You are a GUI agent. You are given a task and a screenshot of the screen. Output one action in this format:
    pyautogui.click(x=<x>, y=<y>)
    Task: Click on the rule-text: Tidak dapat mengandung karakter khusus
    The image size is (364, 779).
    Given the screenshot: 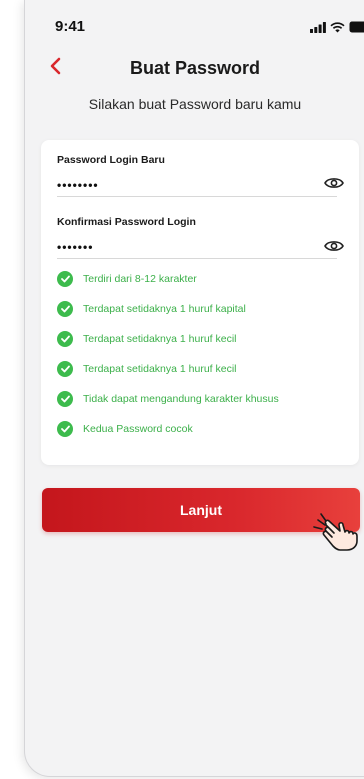 What is the action you would take?
    pyautogui.click(x=181, y=399)
    